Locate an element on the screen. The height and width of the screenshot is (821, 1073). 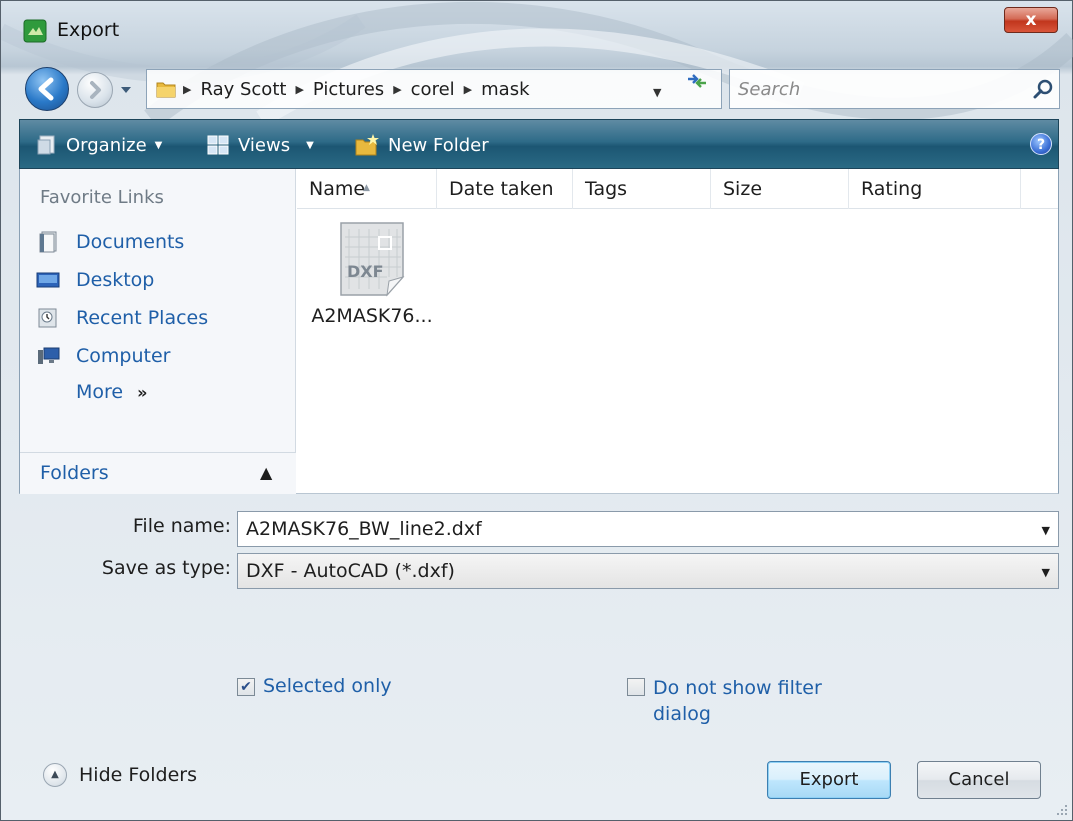
hide-folders-button: ▲ Hide Folders is located at coordinates (120, 775).